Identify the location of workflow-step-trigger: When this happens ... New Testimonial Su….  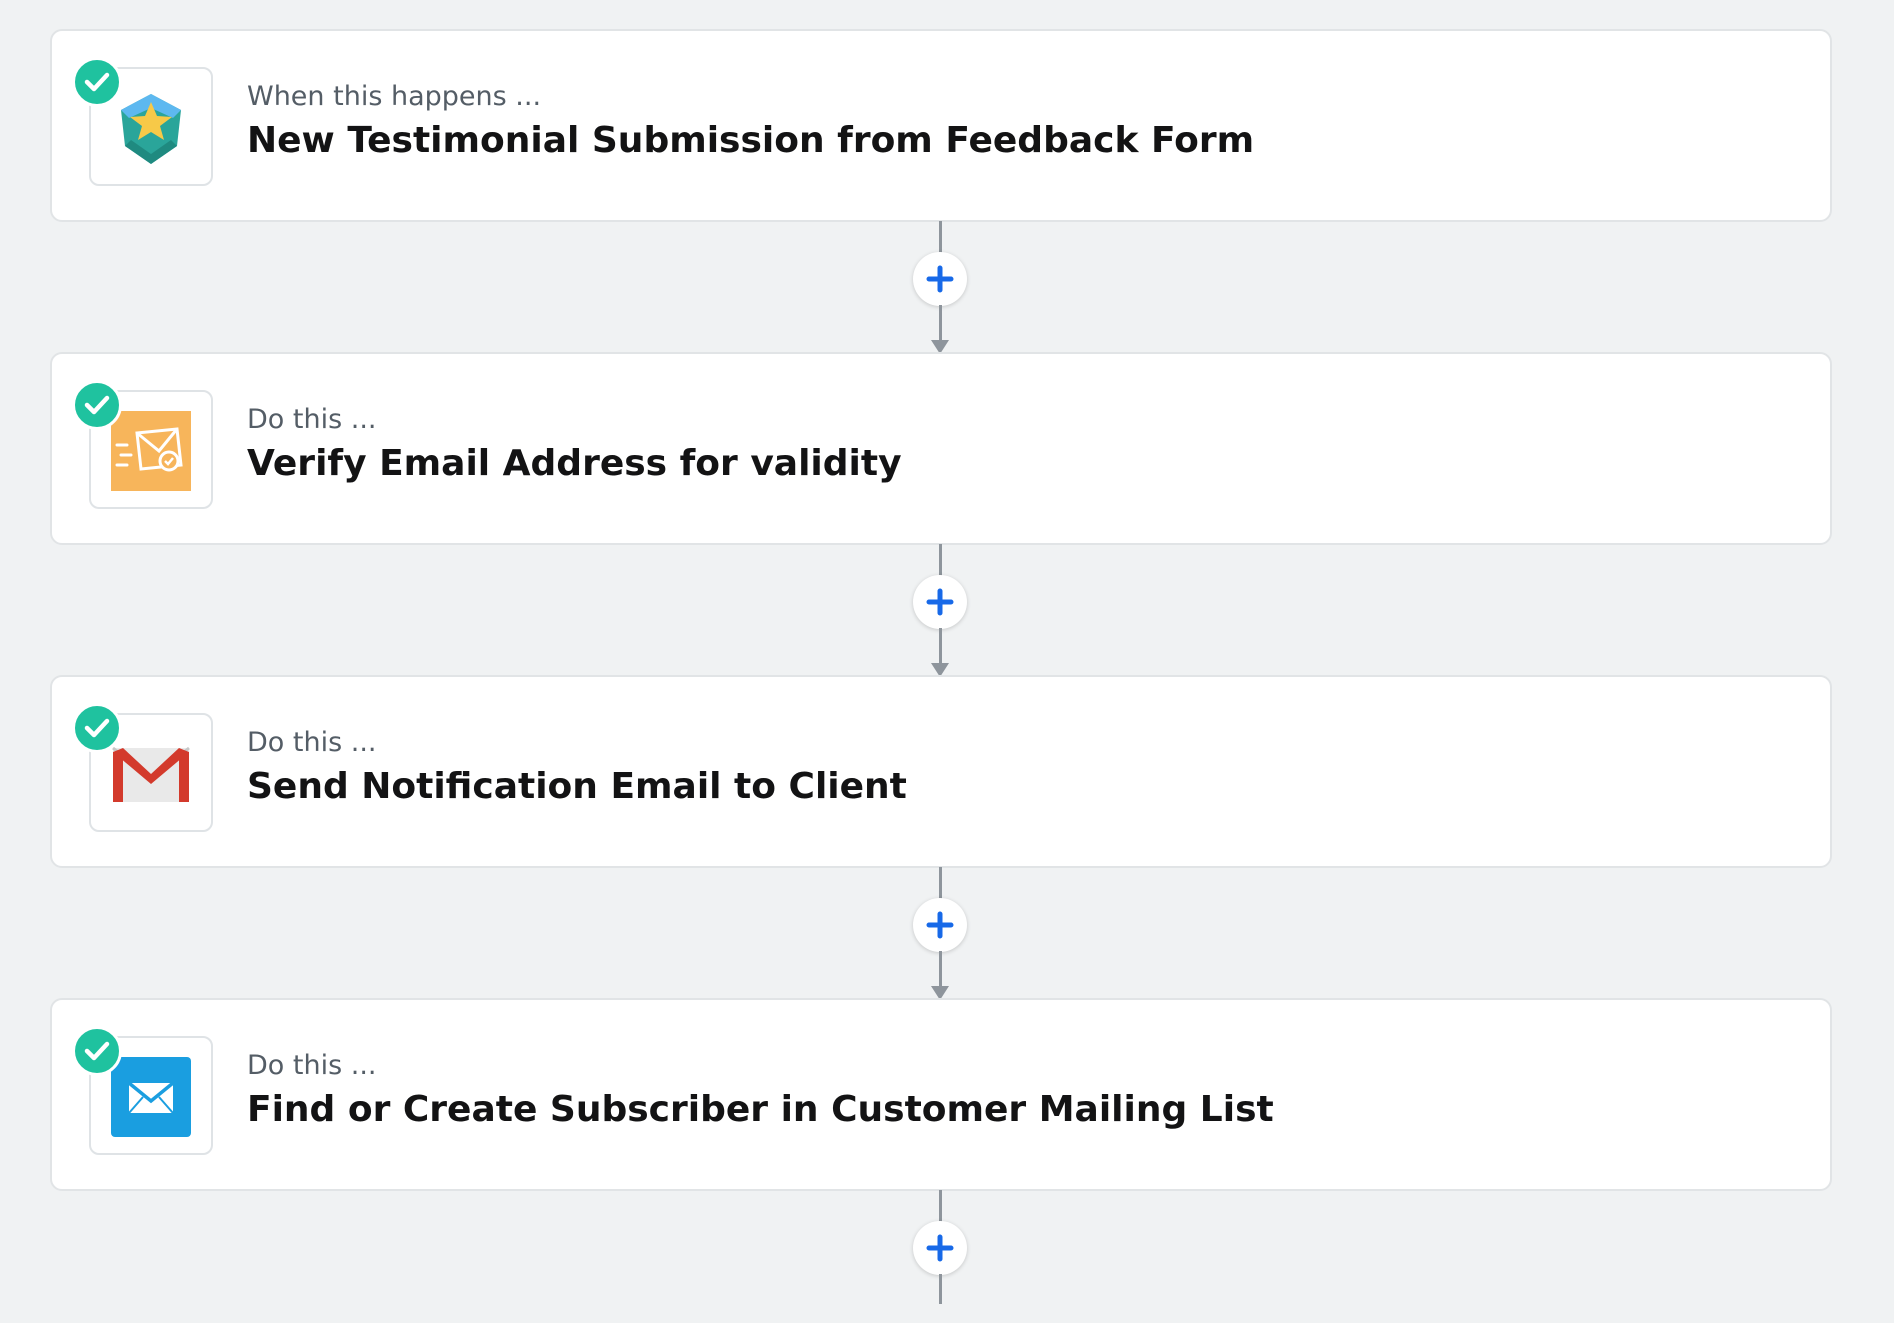
(941, 125).